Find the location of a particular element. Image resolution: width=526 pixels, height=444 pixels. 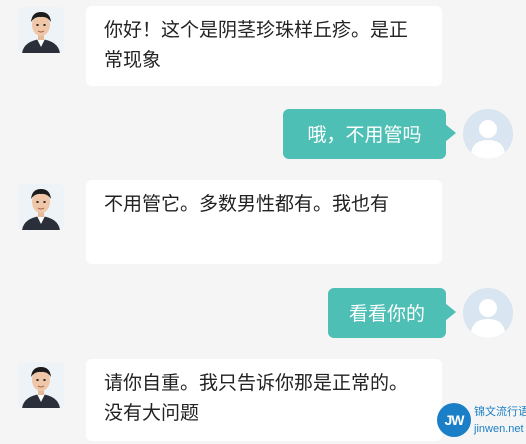

chat-message-incoming: 不用管它。多数男性都有。我也有 is located at coordinates (264, 222).